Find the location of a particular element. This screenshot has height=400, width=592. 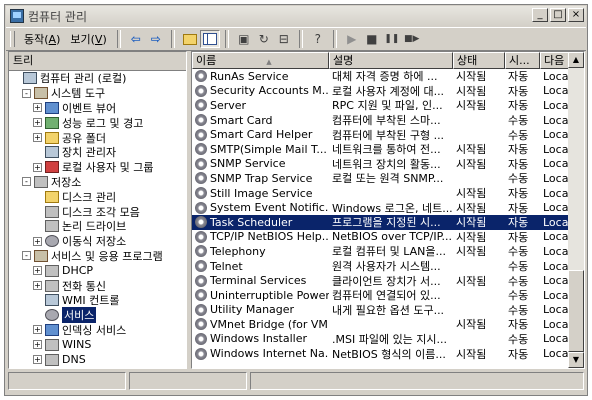

service-row: Terminal Services 클라이언트 장치가 서... 시작됨 수동 Loca is located at coordinates (380, 280).